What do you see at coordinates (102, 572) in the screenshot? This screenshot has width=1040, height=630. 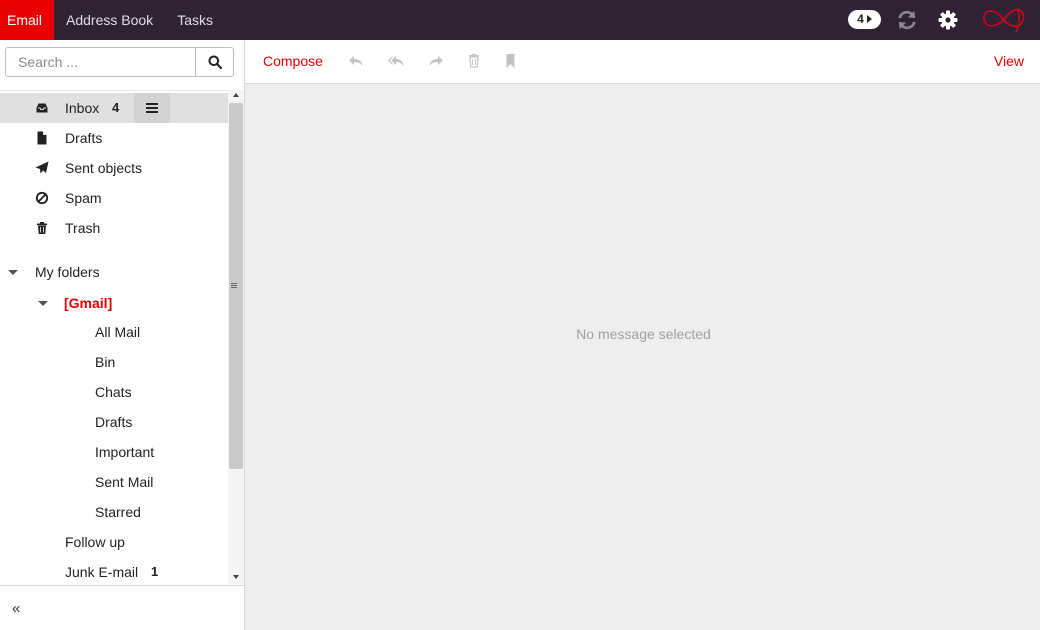 I see `folder-label: Junk E-mail` at bounding box center [102, 572].